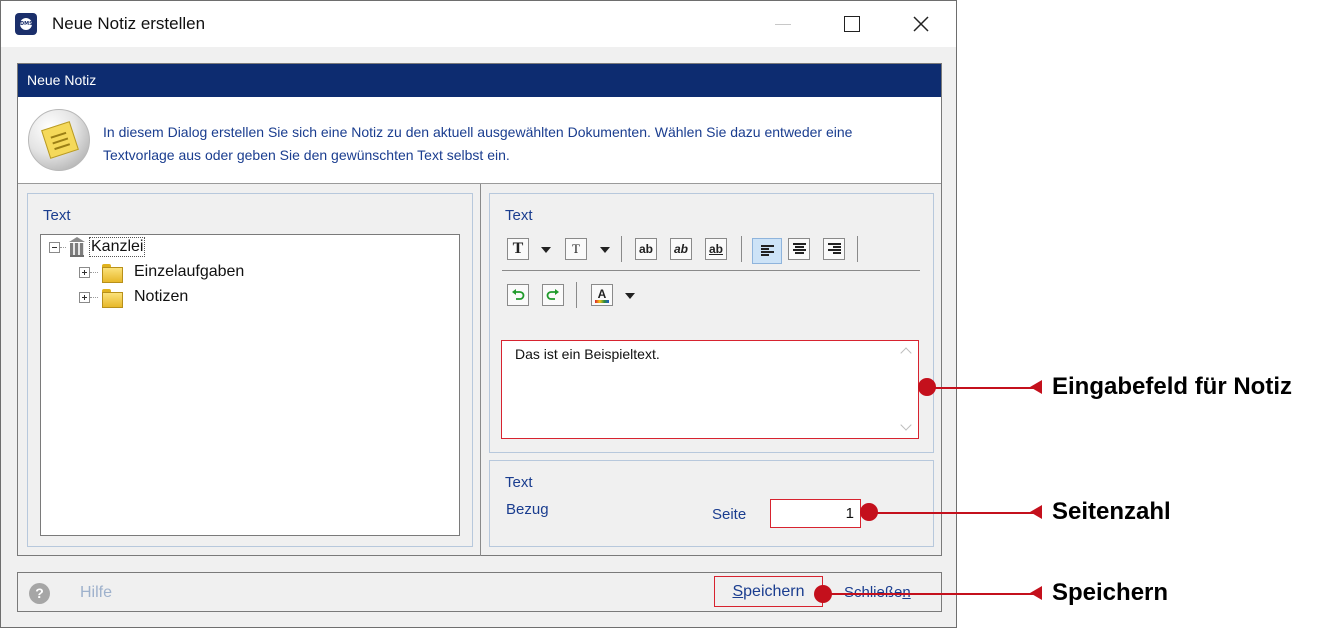 The height and width of the screenshot is (628, 1338). I want to click on building-icon, so click(77, 247).